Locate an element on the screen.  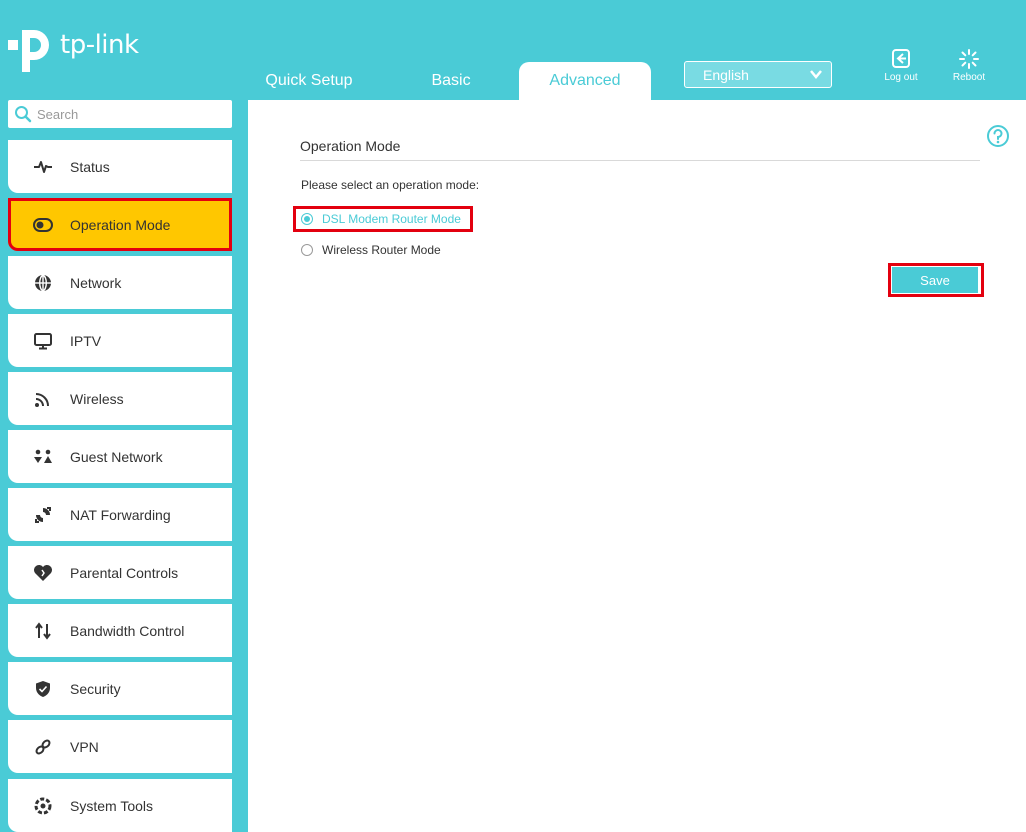
sidebar-item-wireless: Wireless is located at coordinates (120, 398).